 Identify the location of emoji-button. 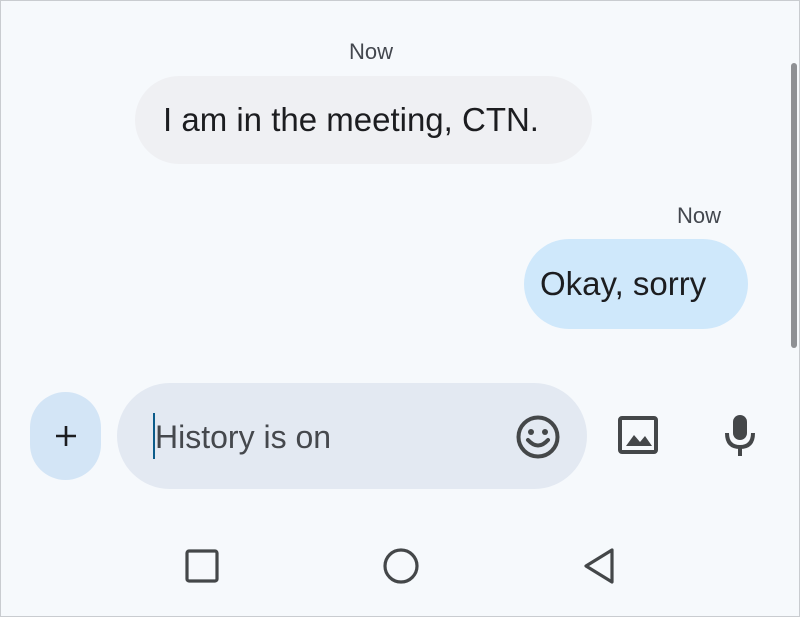
(538, 437).